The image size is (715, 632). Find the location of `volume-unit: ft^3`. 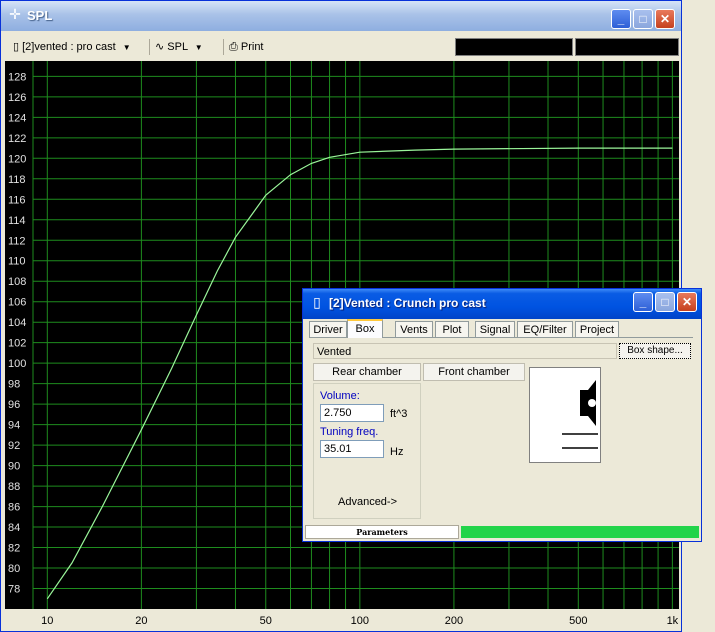

volume-unit: ft^3 is located at coordinates (399, 414).